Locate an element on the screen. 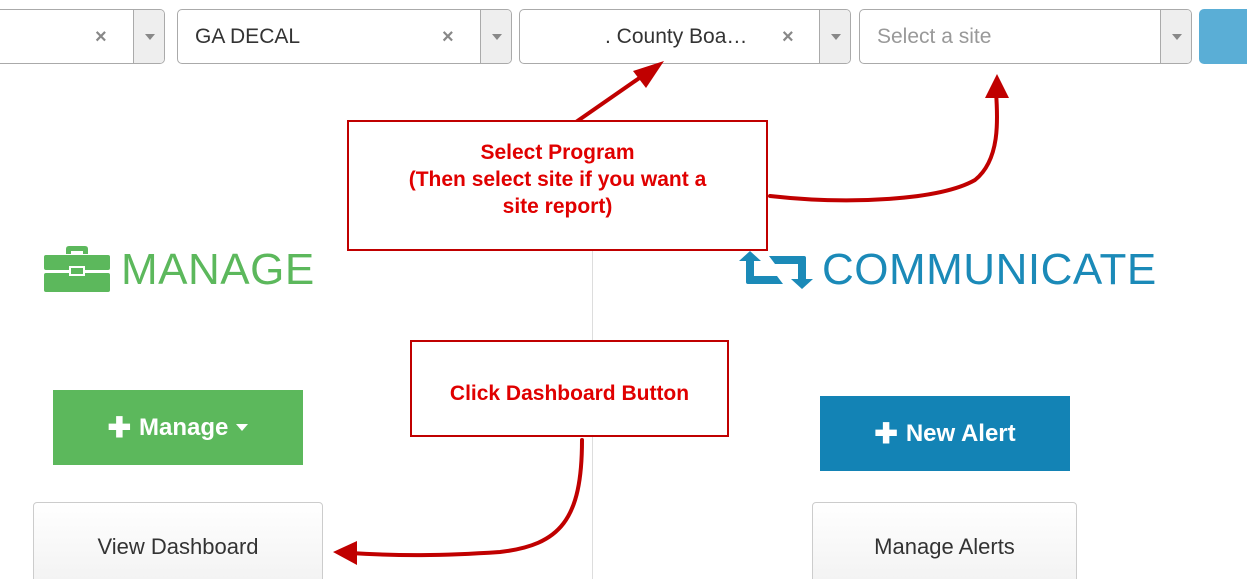 This screenshot has width=1247, height=579. click-dashboard-callout: Click Dashboard Button is located at coordinates (569, 388).